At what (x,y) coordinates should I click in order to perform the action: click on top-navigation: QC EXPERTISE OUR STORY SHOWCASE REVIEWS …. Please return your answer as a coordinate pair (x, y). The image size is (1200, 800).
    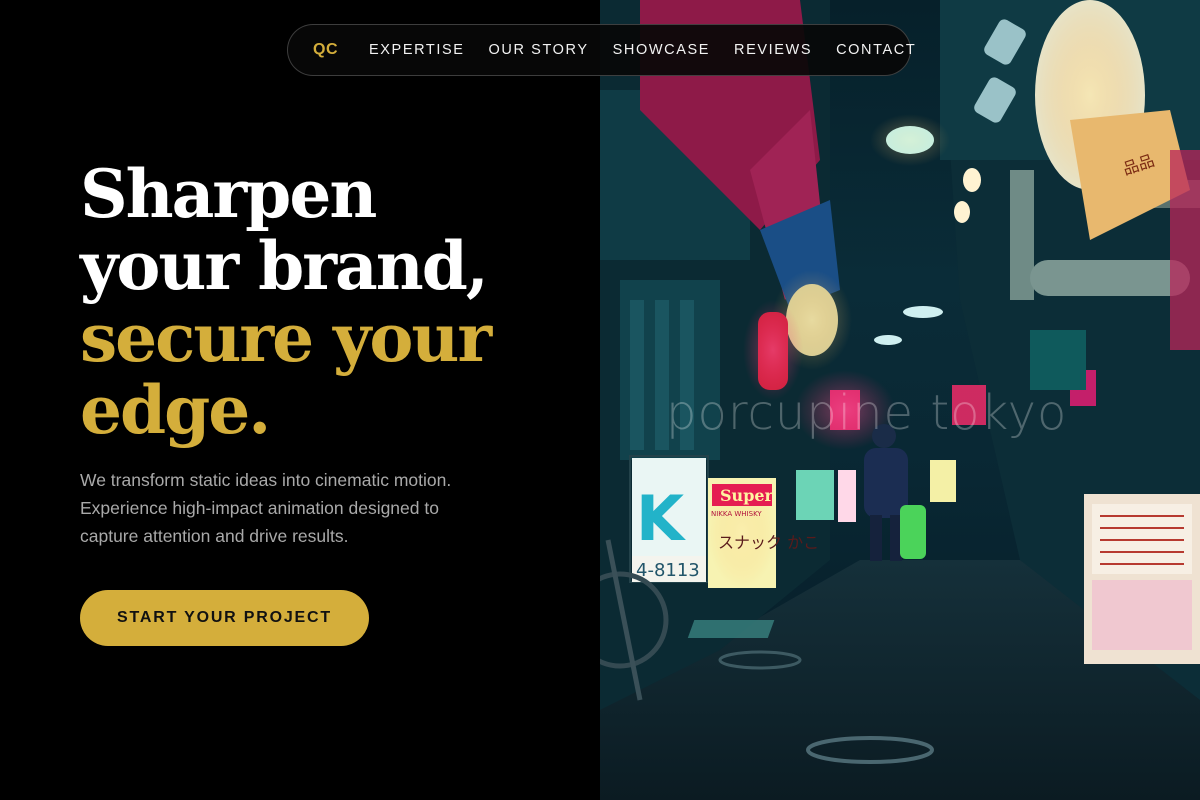
    Looking at the image, I should click on (601, 50).